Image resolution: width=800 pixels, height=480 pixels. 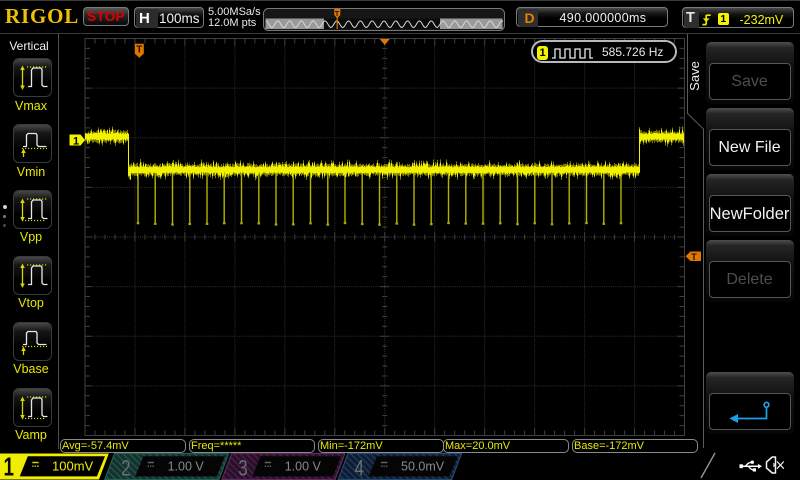 I want to click on svg-text: 2, so click(x=126, y=468).